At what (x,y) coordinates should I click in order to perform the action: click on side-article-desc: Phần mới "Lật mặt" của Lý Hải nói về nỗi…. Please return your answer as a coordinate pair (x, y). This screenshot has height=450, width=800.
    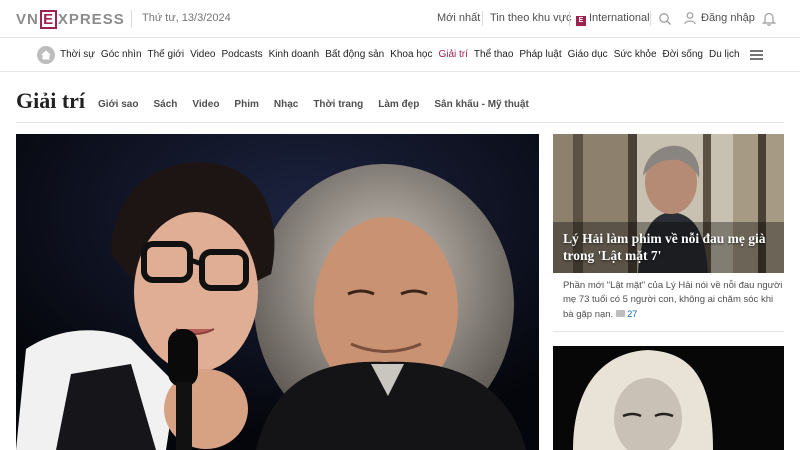
    Looking at the image, I should click on (673, 300).